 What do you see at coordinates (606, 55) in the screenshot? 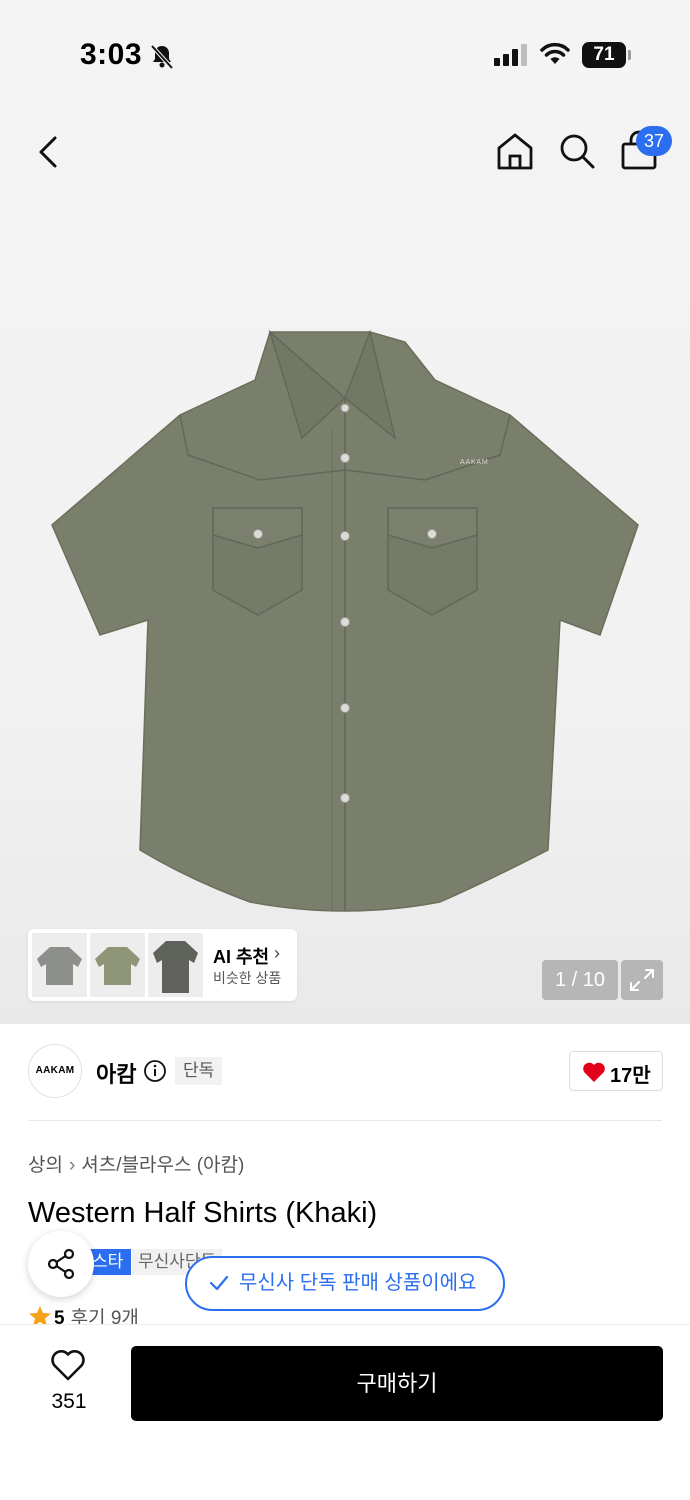
I see `battery-indicator: 71` at bounding box center [606, 55].